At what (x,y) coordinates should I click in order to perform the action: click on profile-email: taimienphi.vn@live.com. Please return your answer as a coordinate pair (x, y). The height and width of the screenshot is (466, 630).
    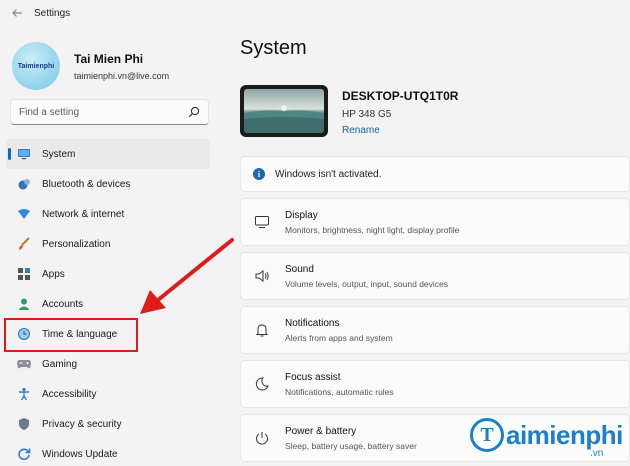
    Looking at the image, I should click on (122, 75).